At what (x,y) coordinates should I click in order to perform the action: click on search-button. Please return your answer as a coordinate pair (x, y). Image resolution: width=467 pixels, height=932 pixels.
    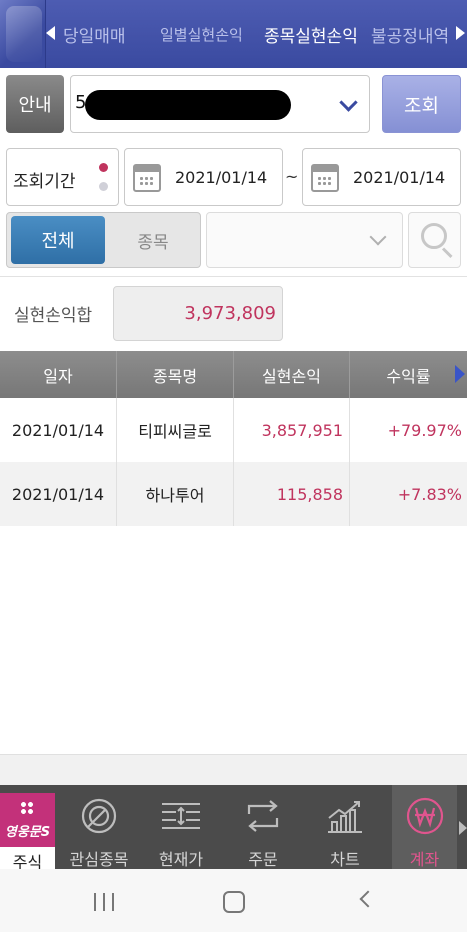
    Looking at the image, I should click on (434, 240).